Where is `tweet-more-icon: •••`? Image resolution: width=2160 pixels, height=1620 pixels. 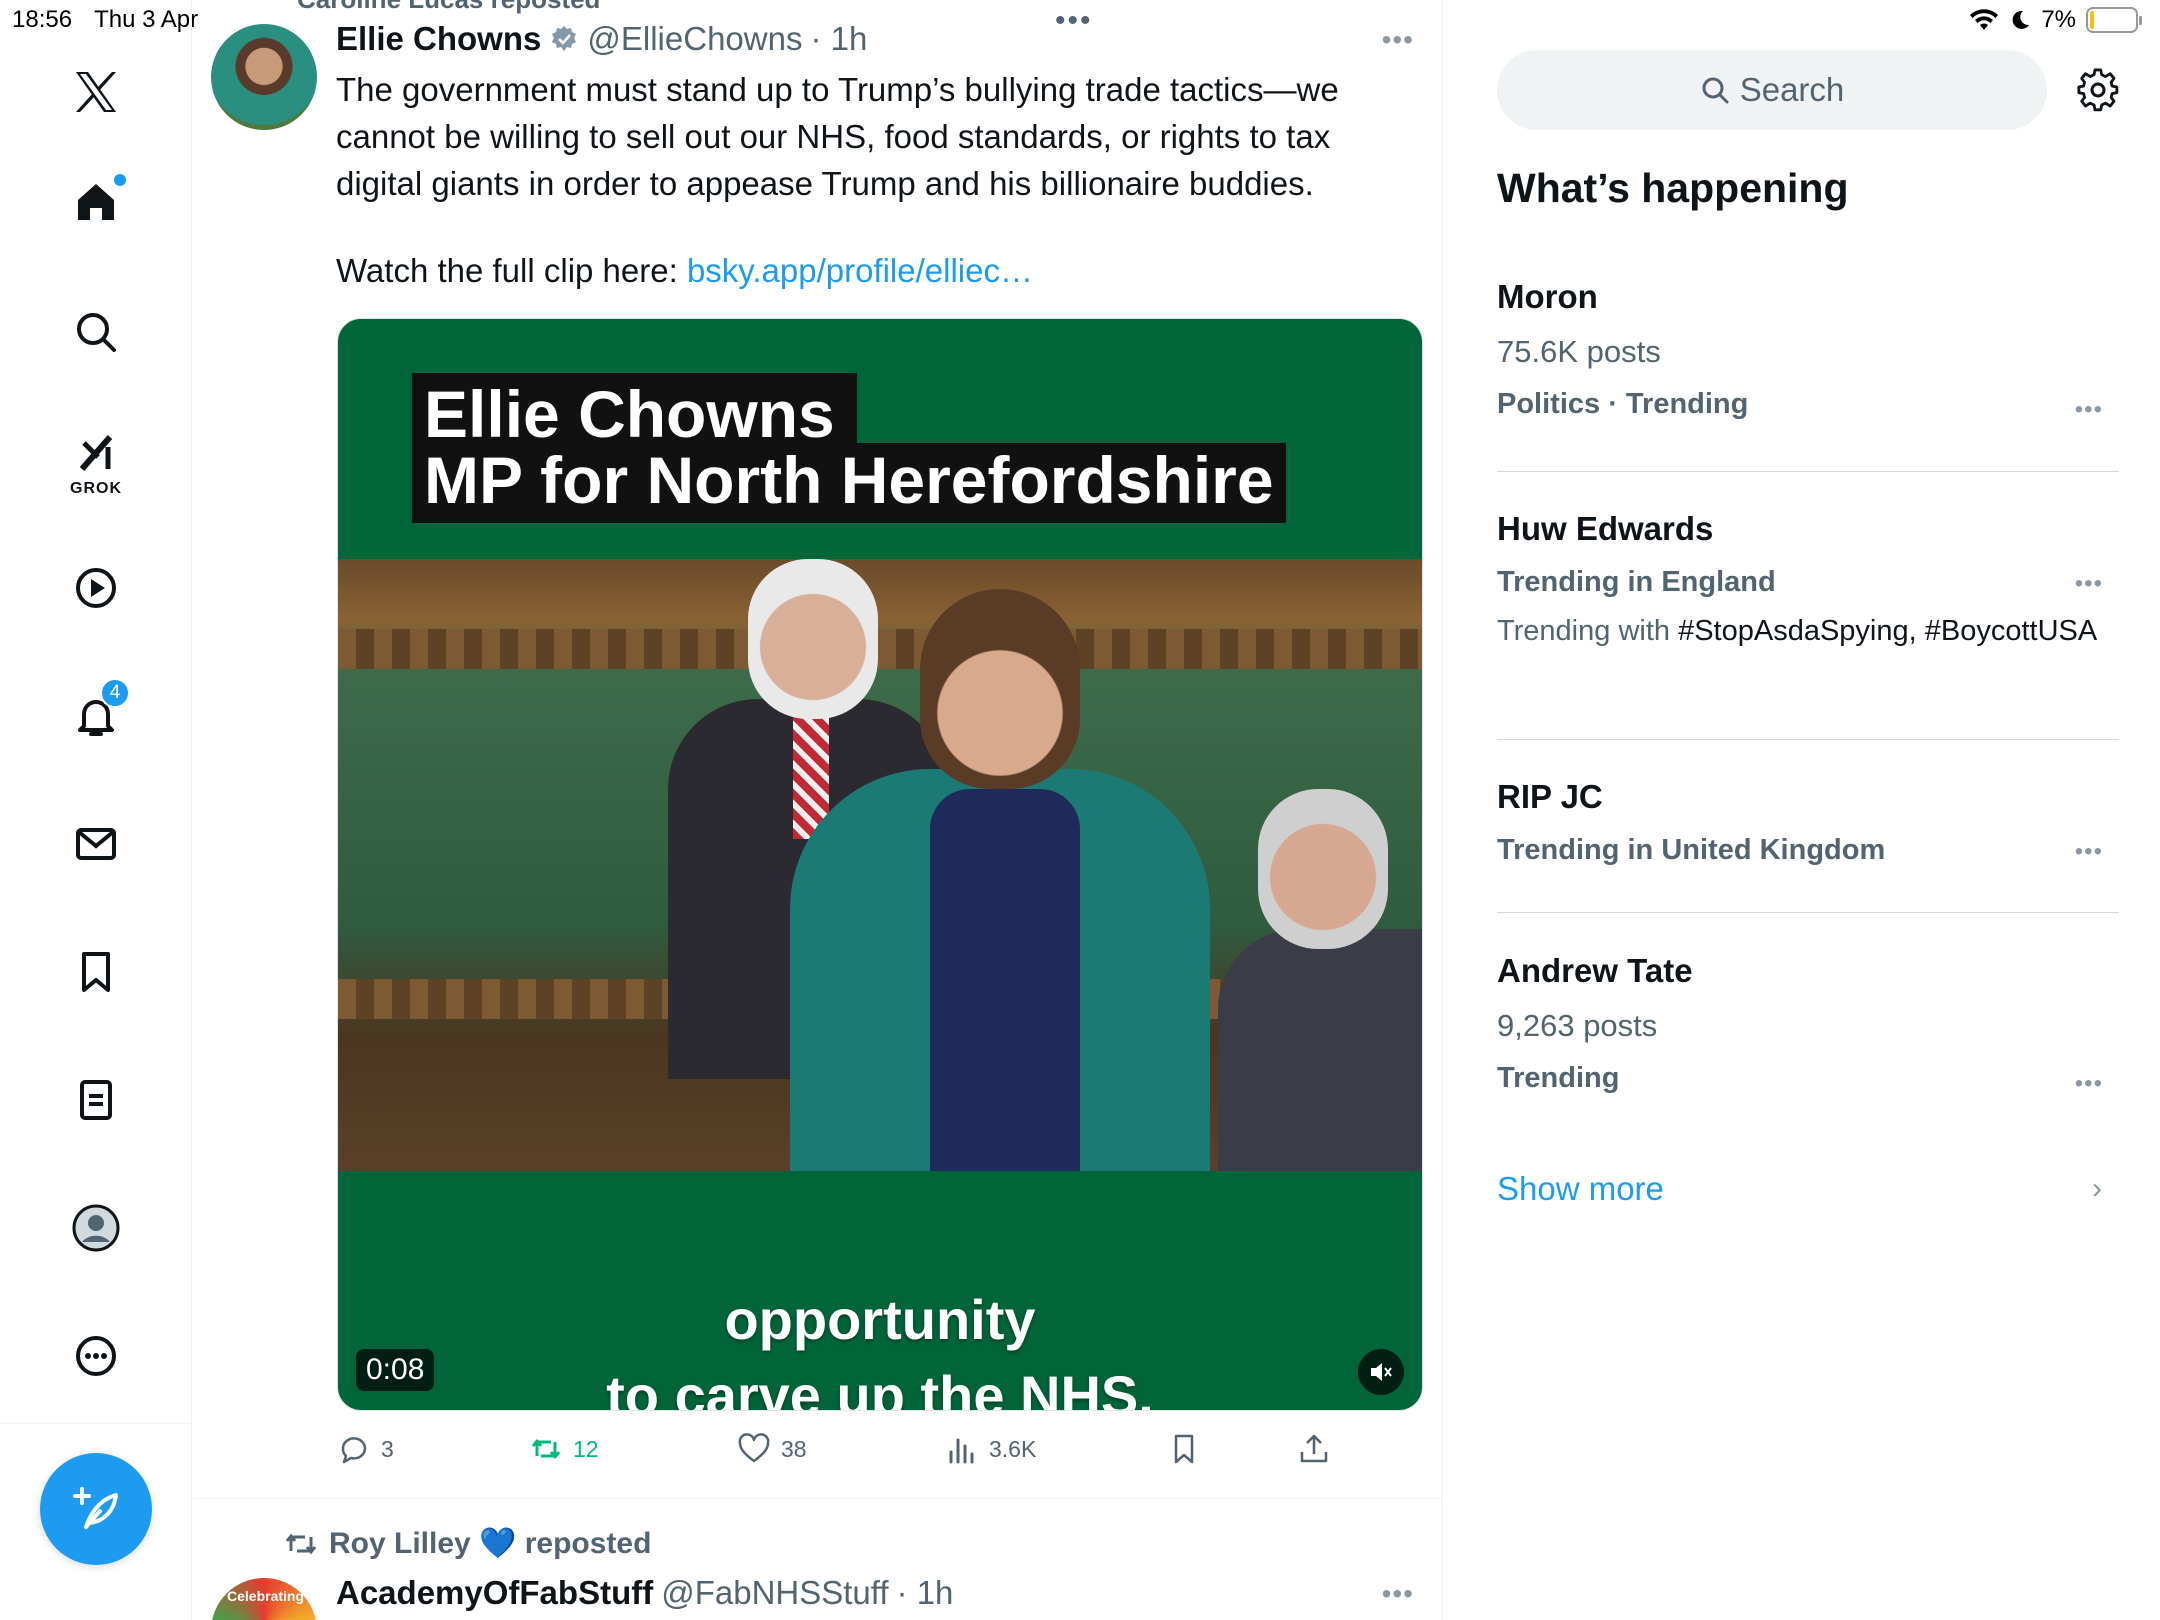 tweet-more-icon: ••• is located at coordinates (1398, 40).